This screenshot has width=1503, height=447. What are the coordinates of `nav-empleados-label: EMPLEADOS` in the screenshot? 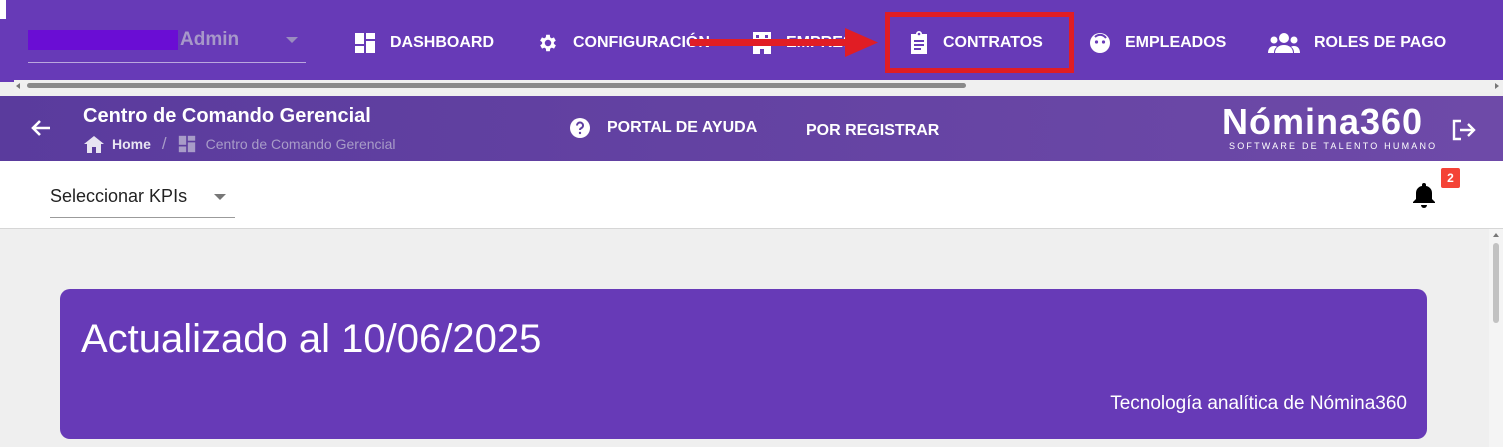 It's located at (1176, 42).